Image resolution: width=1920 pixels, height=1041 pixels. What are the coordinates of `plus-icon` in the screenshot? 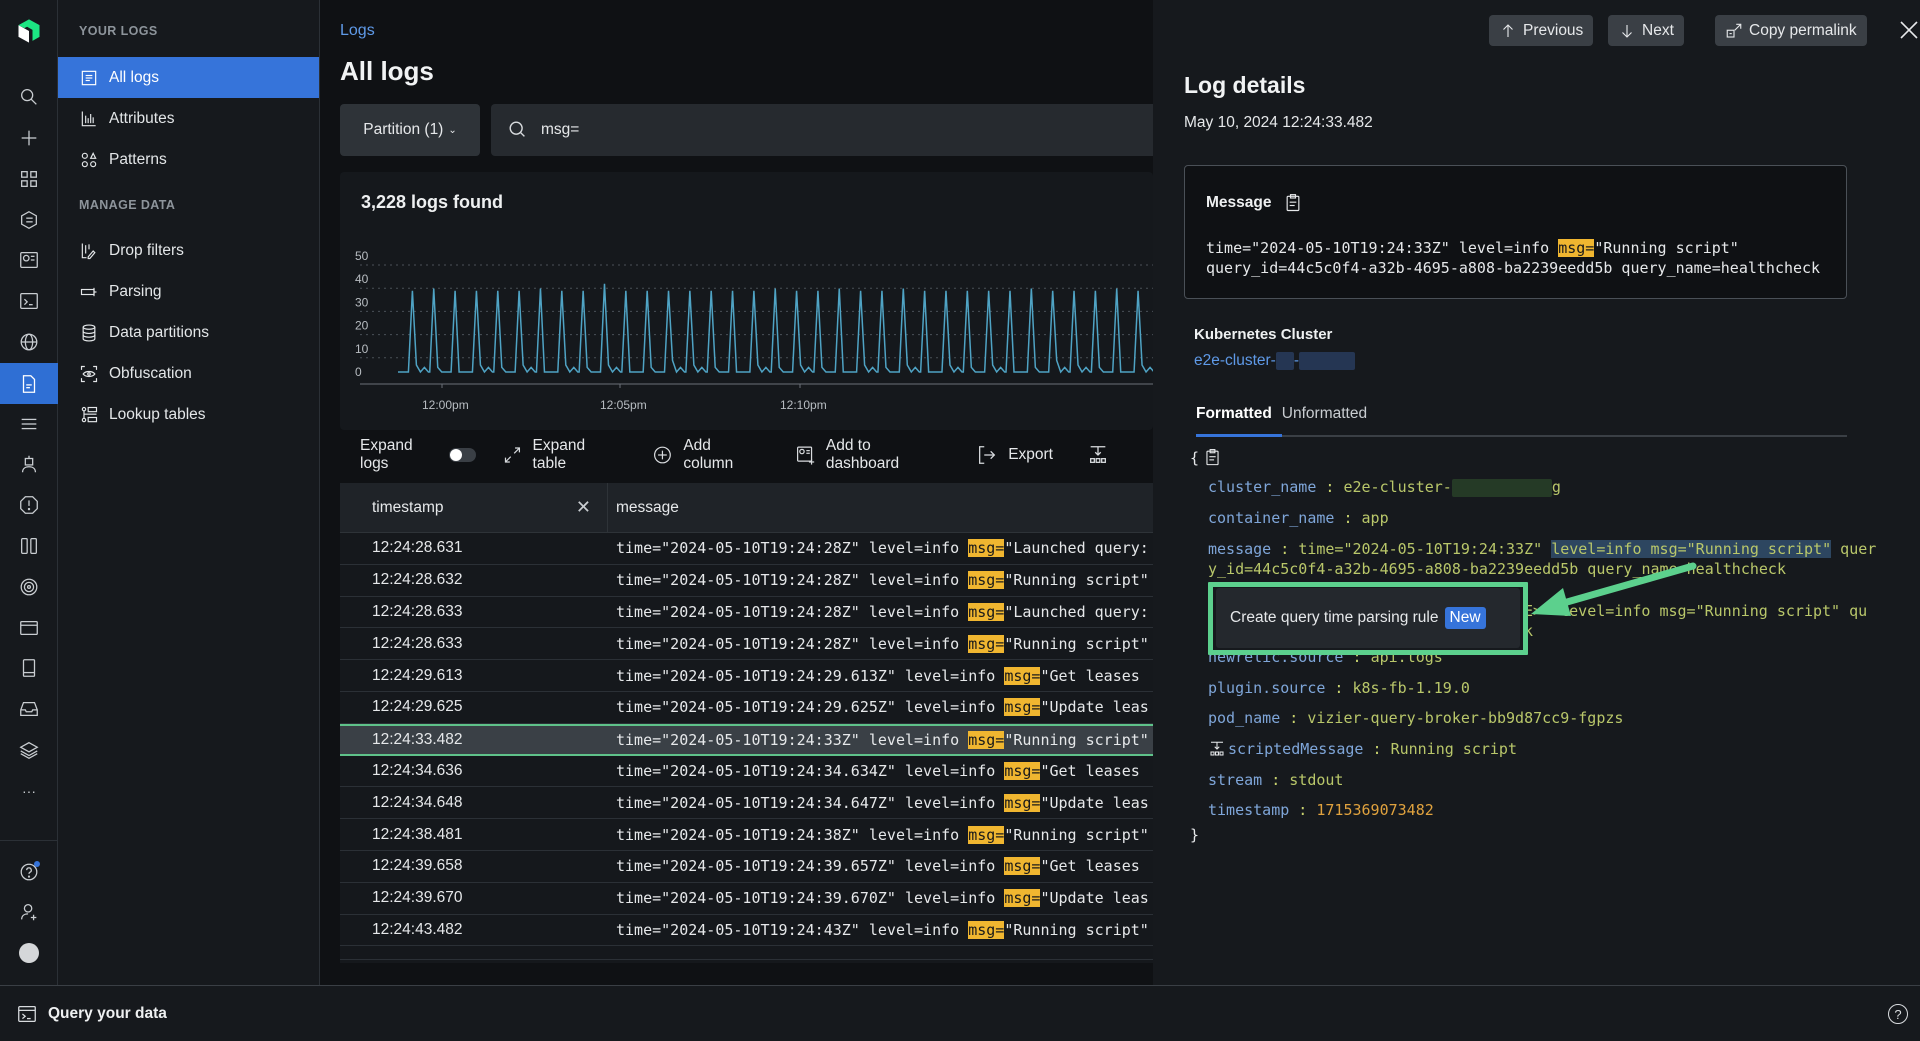 It's located at (29, 138).